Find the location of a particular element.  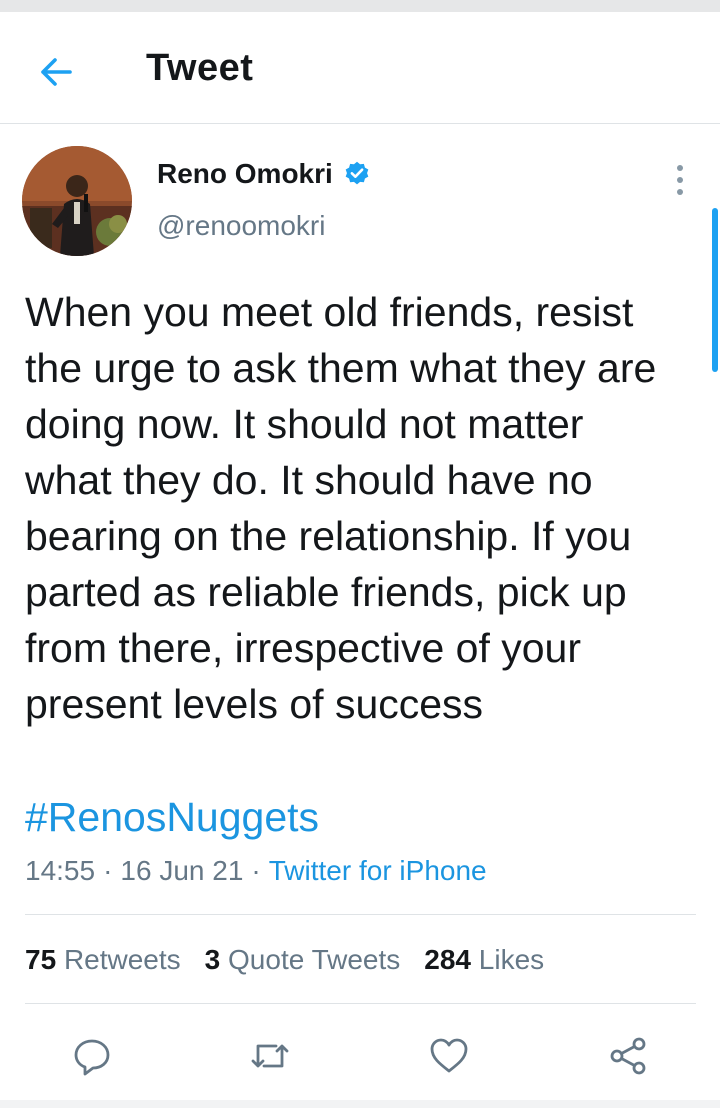

more-options-button is located at coordinates (680, 180).